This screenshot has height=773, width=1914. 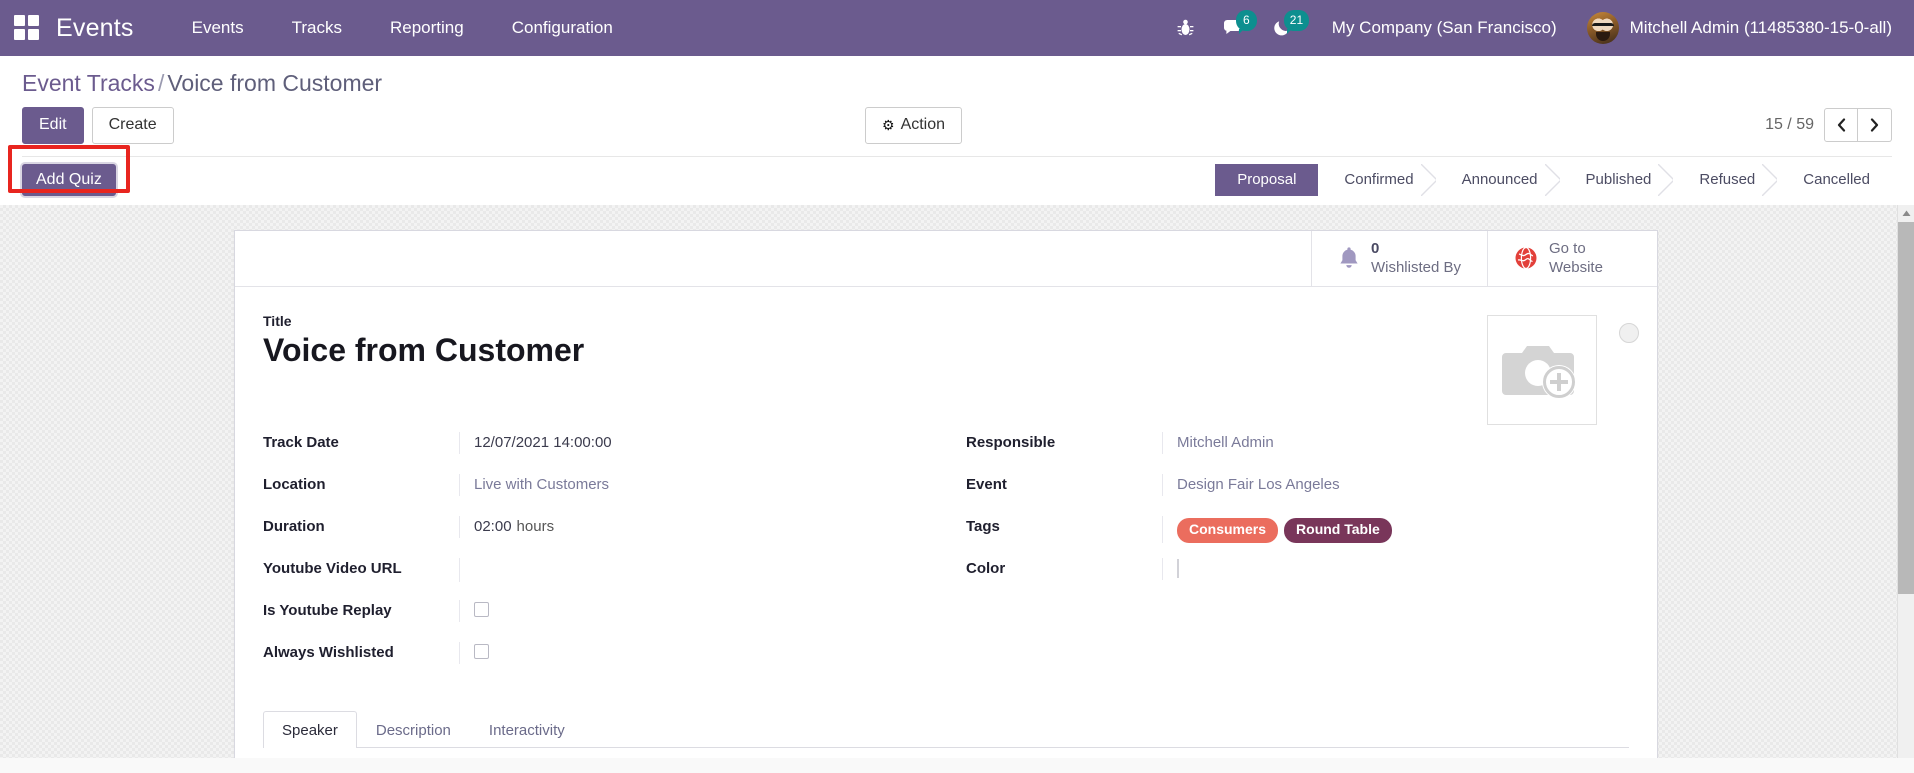 I want to click on tag-round-table: Round Table, so click(x=1338, y=530).